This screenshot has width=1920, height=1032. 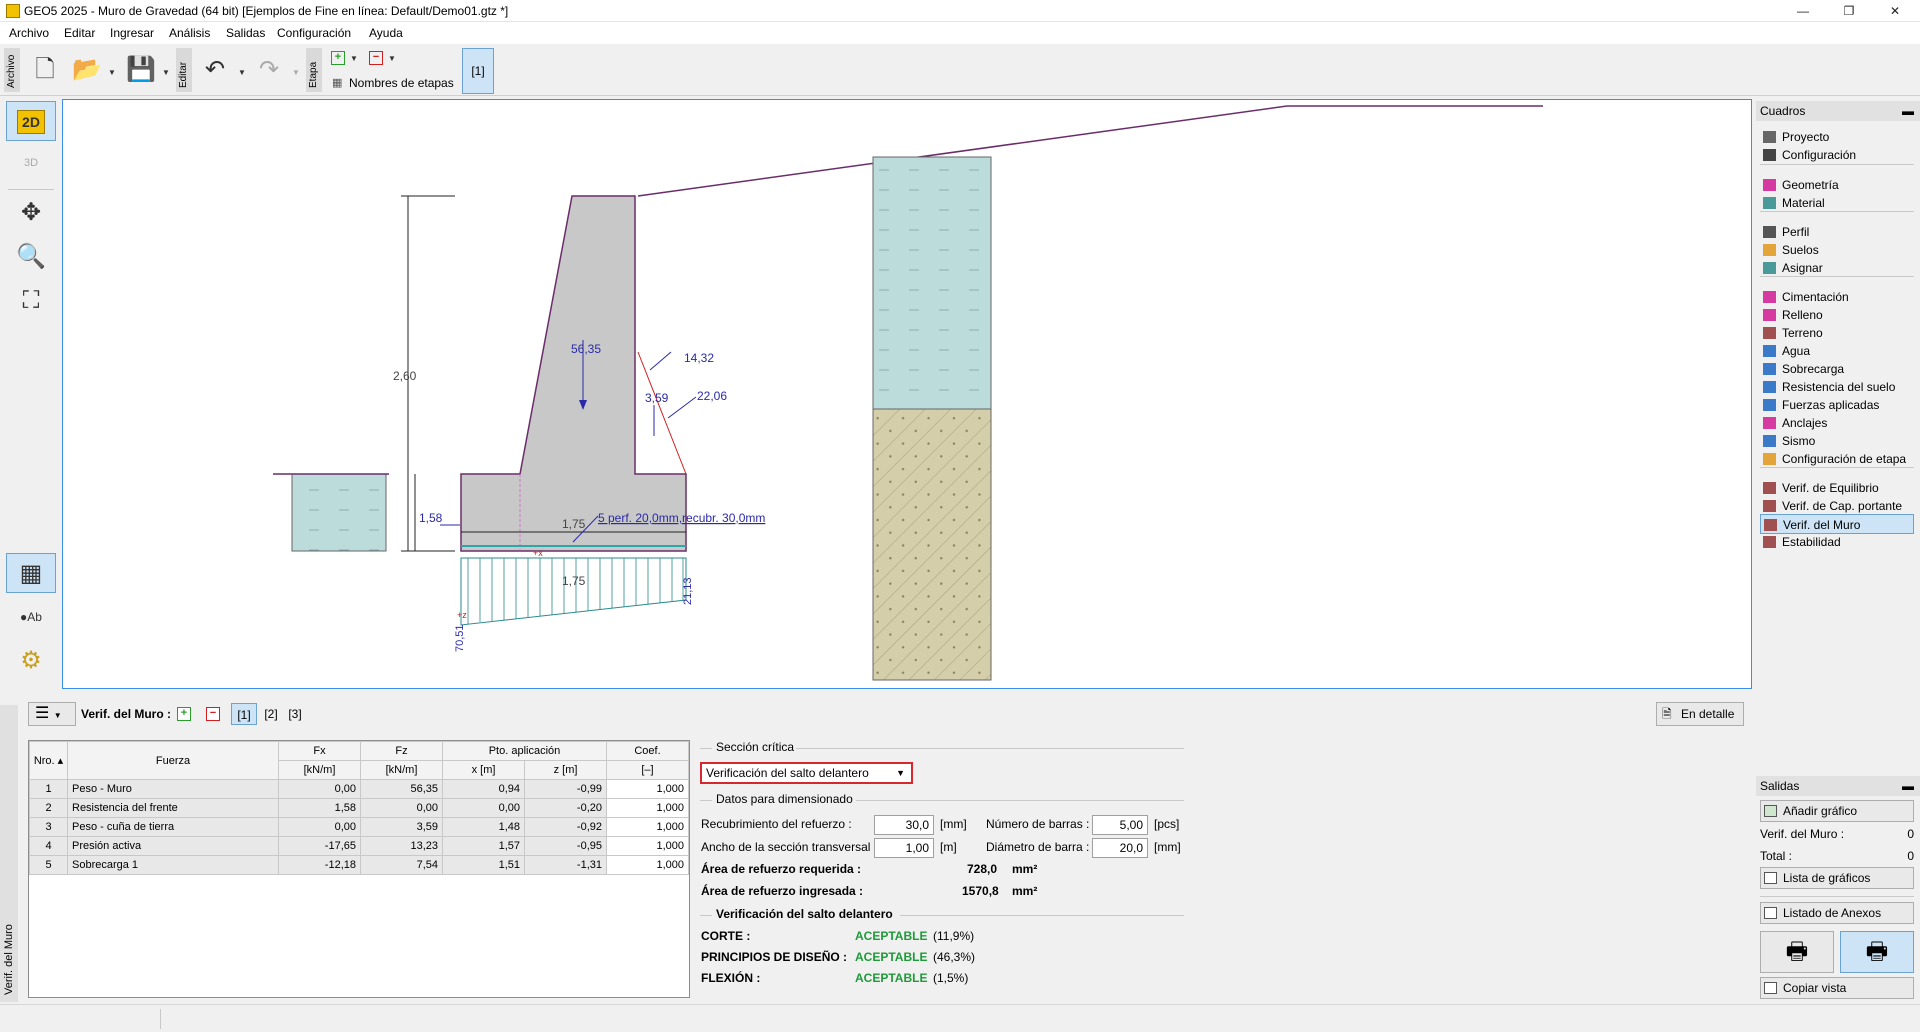 What do you see at coordinates (242, 72) in the screenshot?
I see `undo-dropdown-icon: ▼` at bounding box center [242, 72].